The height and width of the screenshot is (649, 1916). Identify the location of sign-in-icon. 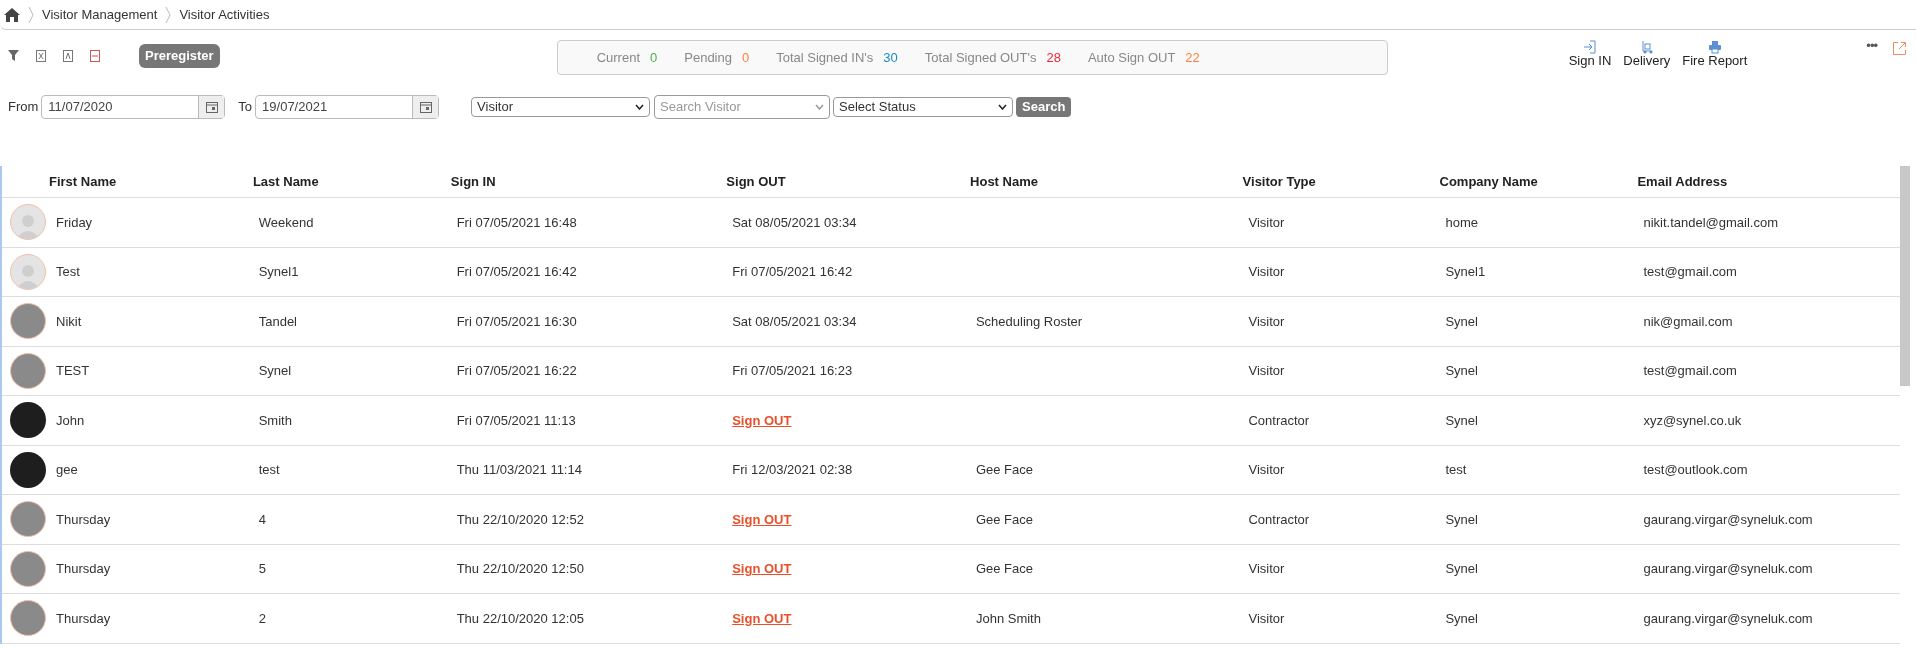
(1589, 47).